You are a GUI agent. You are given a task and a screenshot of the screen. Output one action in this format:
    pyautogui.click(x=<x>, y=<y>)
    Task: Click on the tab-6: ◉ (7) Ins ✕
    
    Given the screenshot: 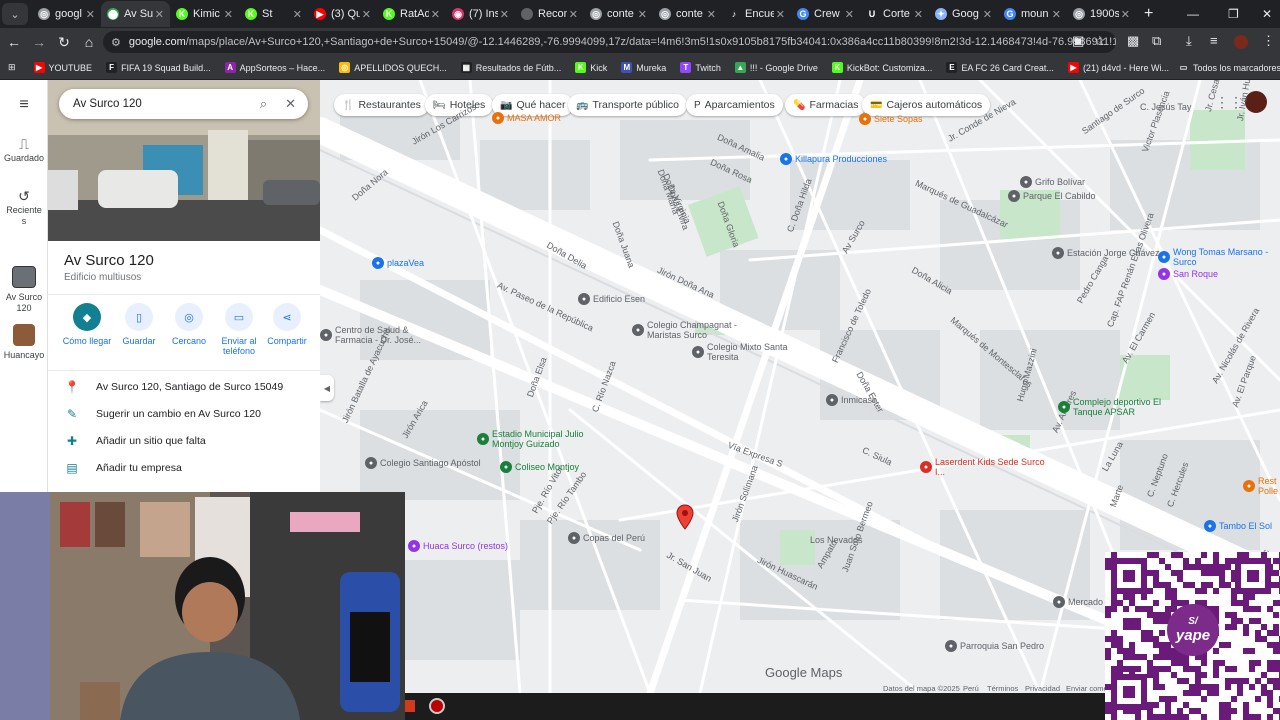 What is the action you would take?
    pyautogui.click(x=480, y=14)
    